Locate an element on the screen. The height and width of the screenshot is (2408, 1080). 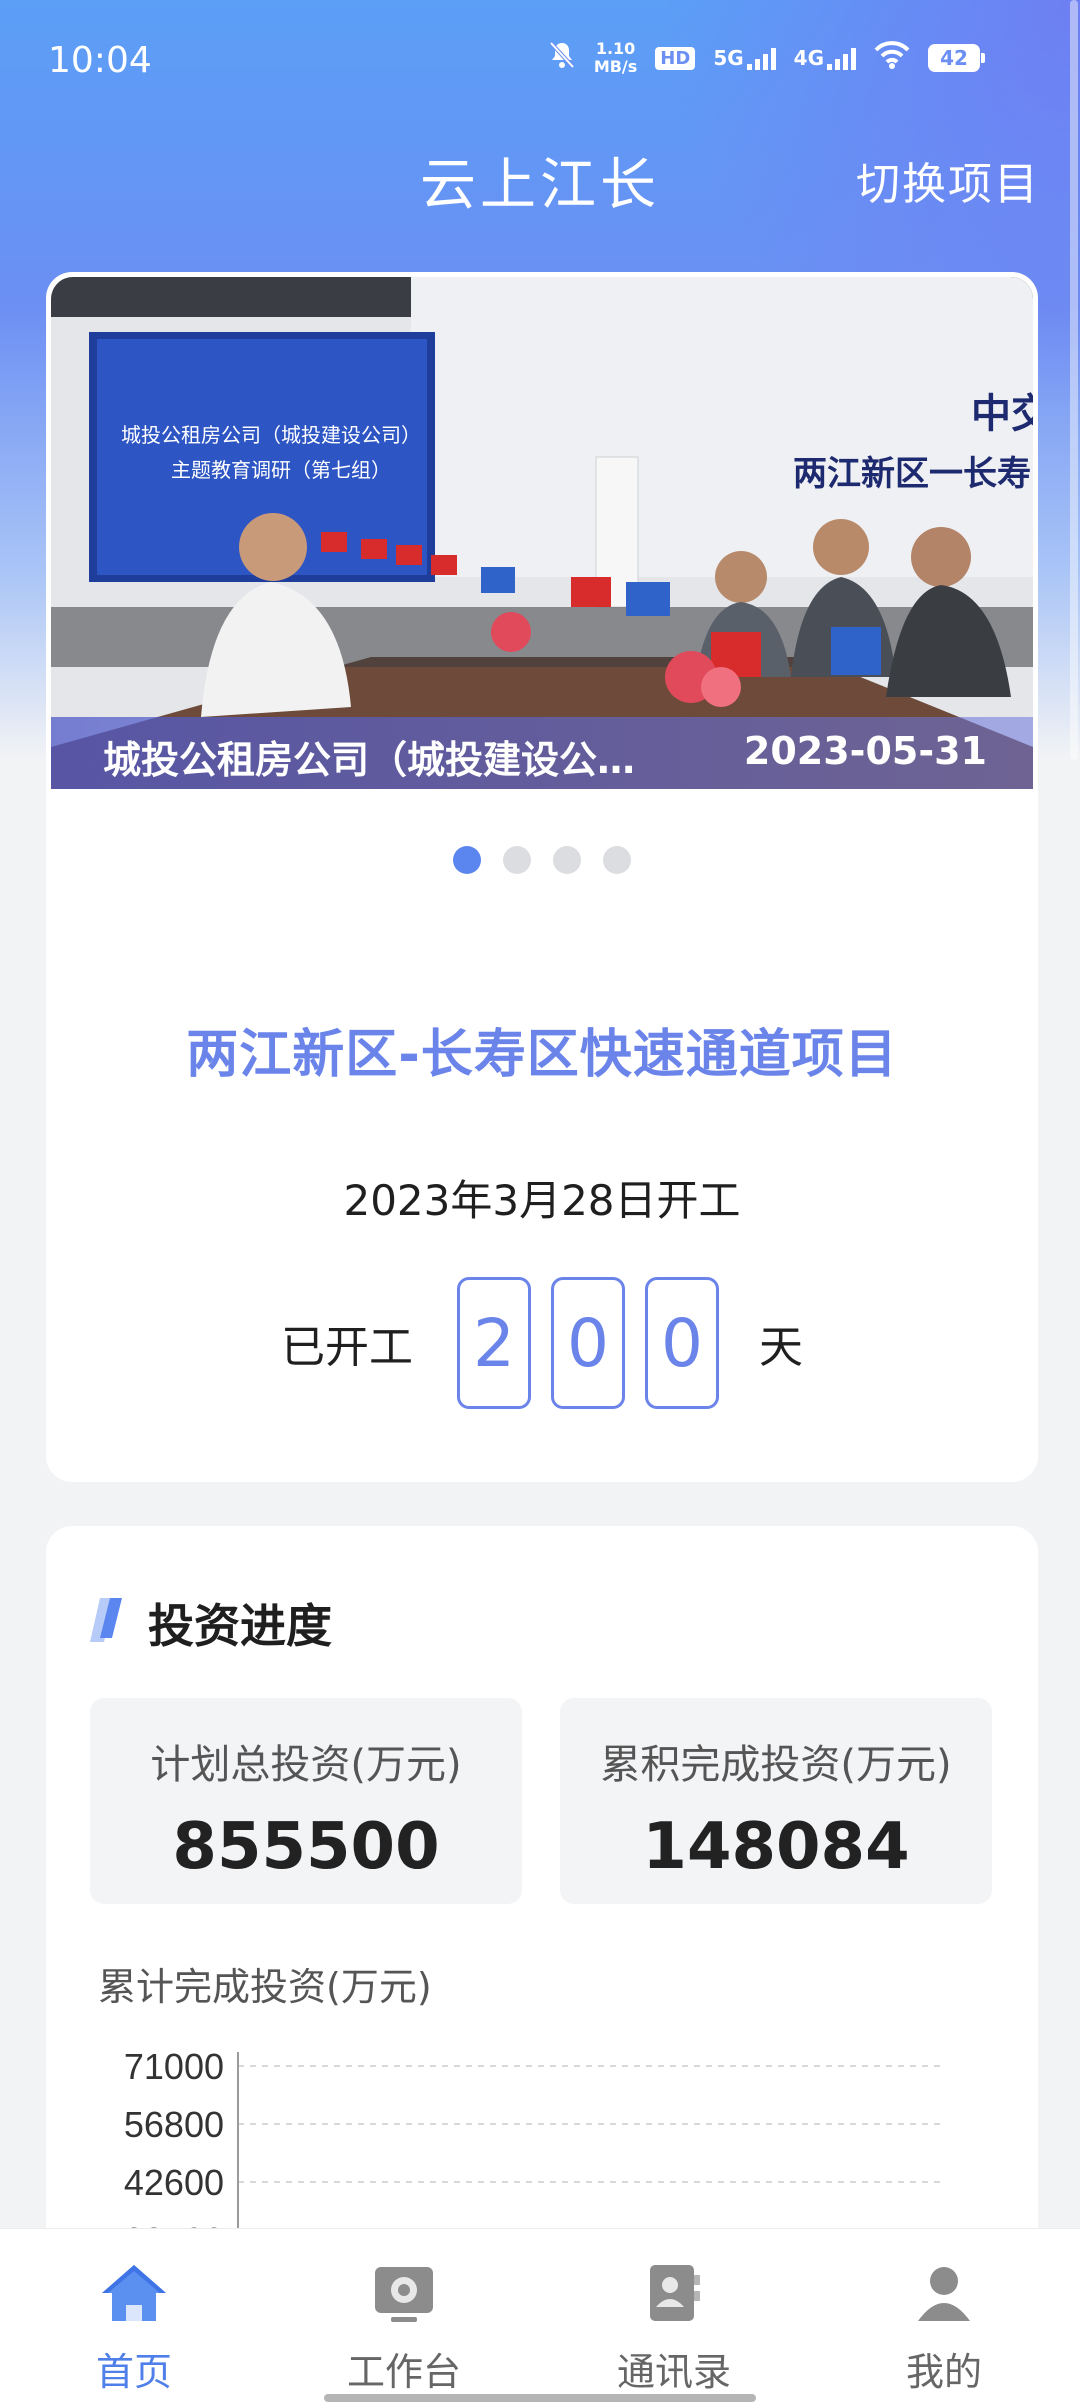
nav-label-profile: 我的 is located at coordinates (943, 2372).